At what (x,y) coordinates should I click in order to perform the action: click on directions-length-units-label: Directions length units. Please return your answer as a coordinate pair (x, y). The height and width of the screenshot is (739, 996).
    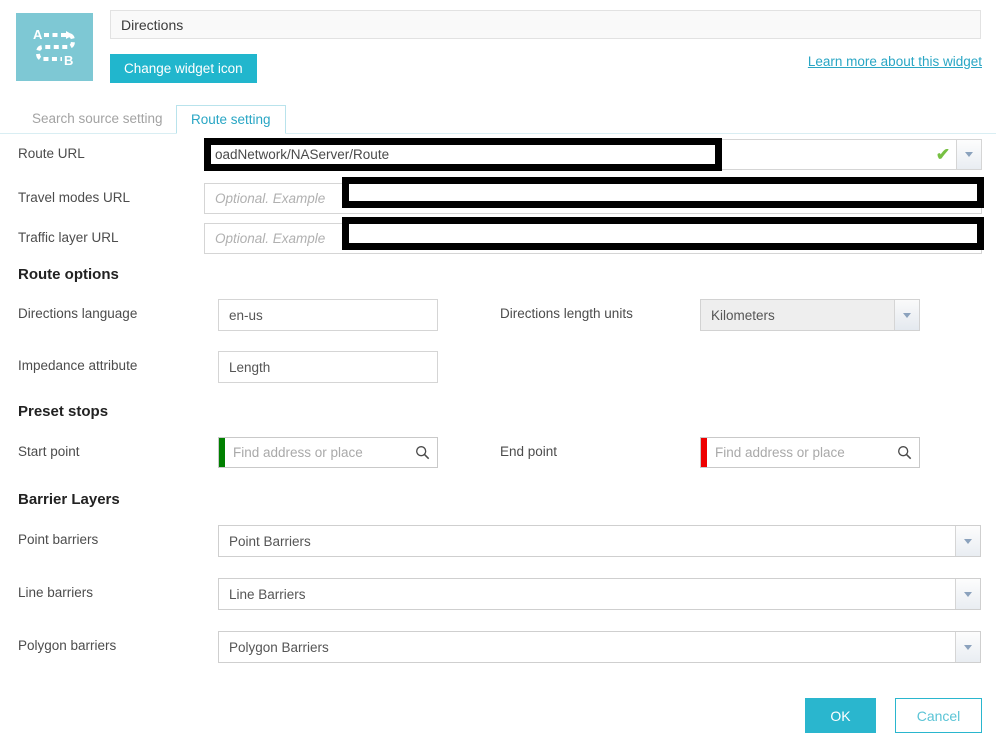
    Looking at the image, I should click on (566, 313).